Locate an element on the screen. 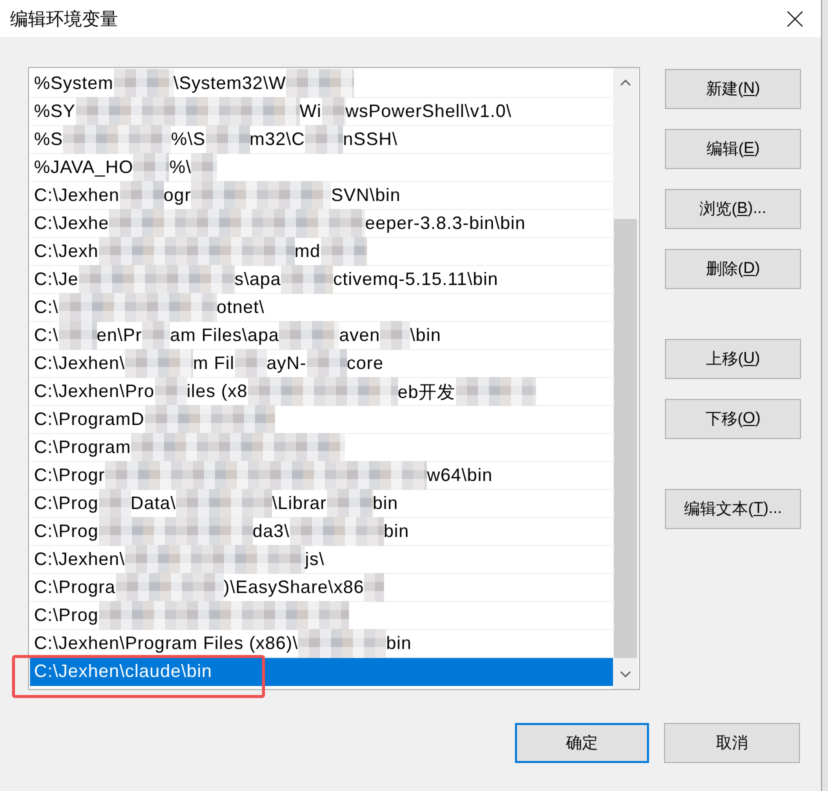  path-text: C:\Je is located at coordinates (56, 279).